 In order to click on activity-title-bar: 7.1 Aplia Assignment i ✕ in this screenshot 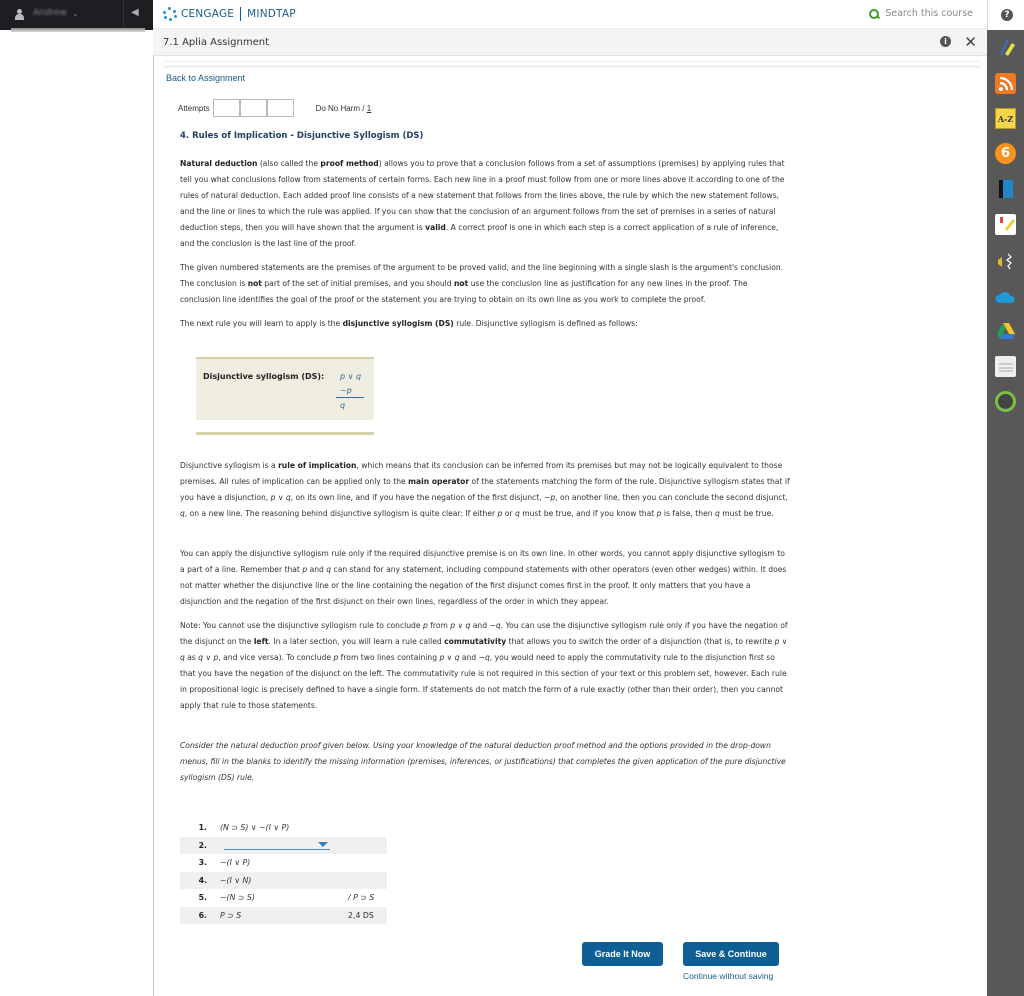, I will do `click(570, 42)`.